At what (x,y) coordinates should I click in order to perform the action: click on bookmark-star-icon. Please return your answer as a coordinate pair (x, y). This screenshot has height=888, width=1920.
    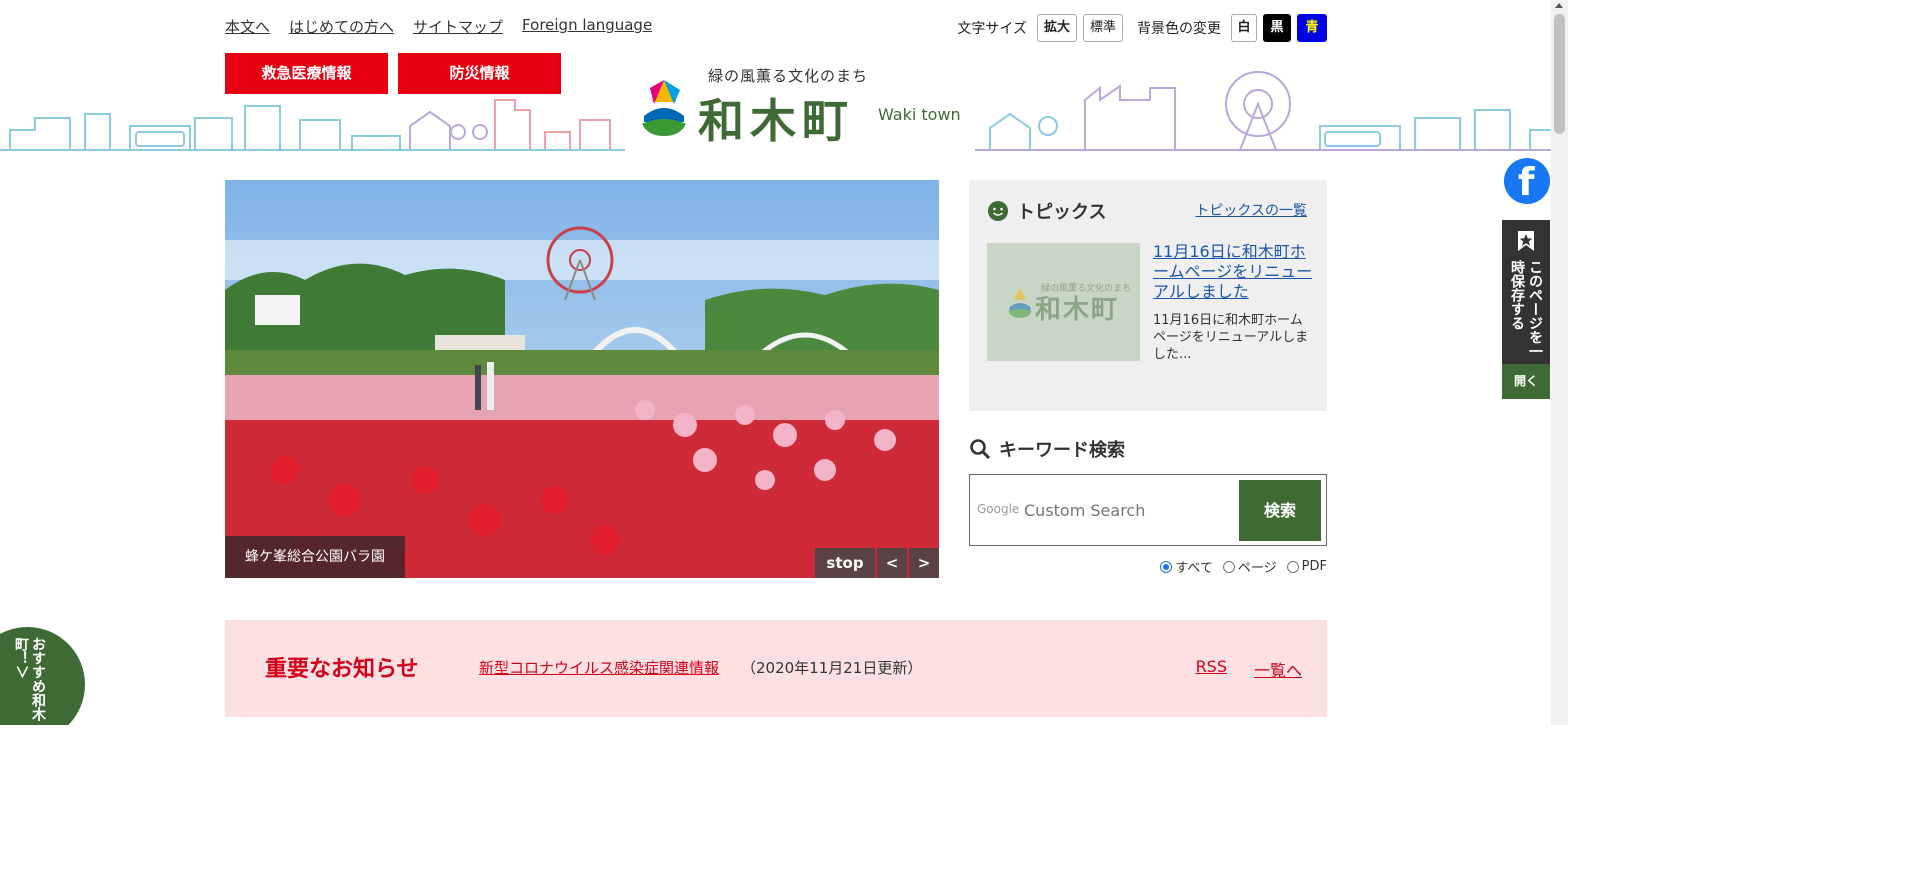
    Looking at the image, I should click on (1526, 241).